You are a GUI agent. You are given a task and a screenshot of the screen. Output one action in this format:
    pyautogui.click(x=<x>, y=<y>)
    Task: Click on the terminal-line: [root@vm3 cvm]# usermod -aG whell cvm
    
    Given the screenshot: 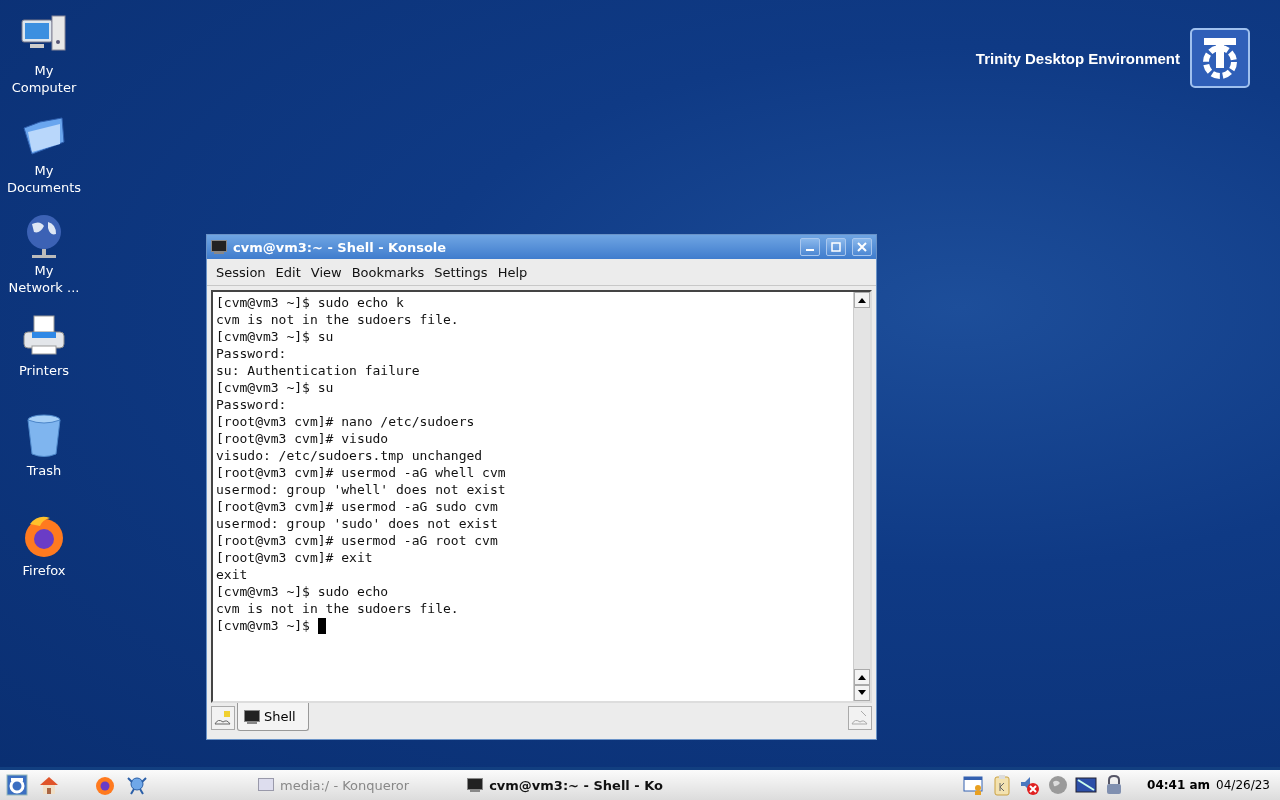 What is the action you would take?
    pyautogui.click(x=361, y=472)
    